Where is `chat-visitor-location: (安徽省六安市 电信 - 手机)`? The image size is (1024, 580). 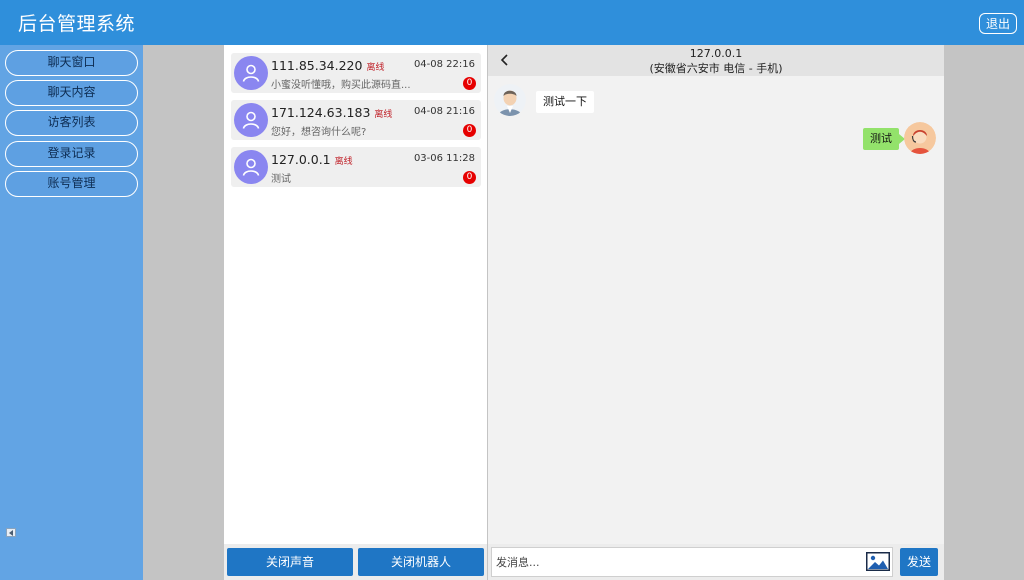 chat-visitor-location: (安徽省六安市 电信 - 手机) is located at coordinates (716, 68).